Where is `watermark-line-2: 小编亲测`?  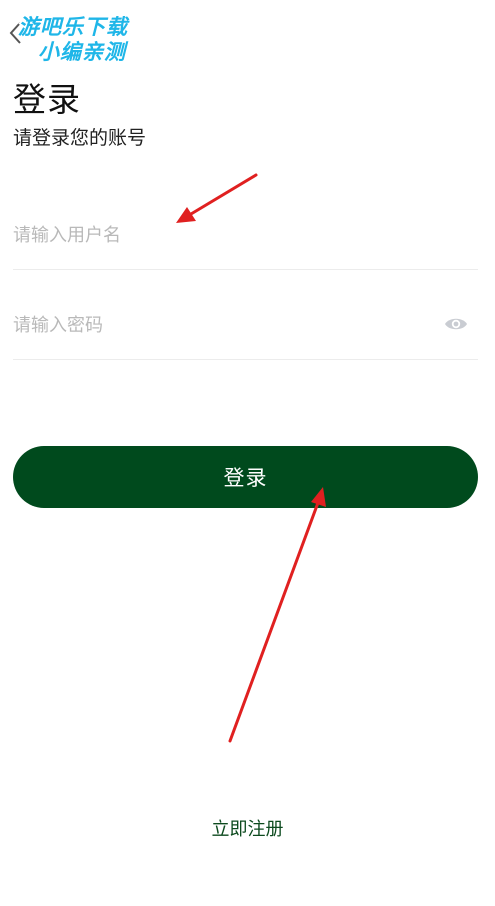
watermark-line-2: 小编亲测 is located at coordinates (83, 52).